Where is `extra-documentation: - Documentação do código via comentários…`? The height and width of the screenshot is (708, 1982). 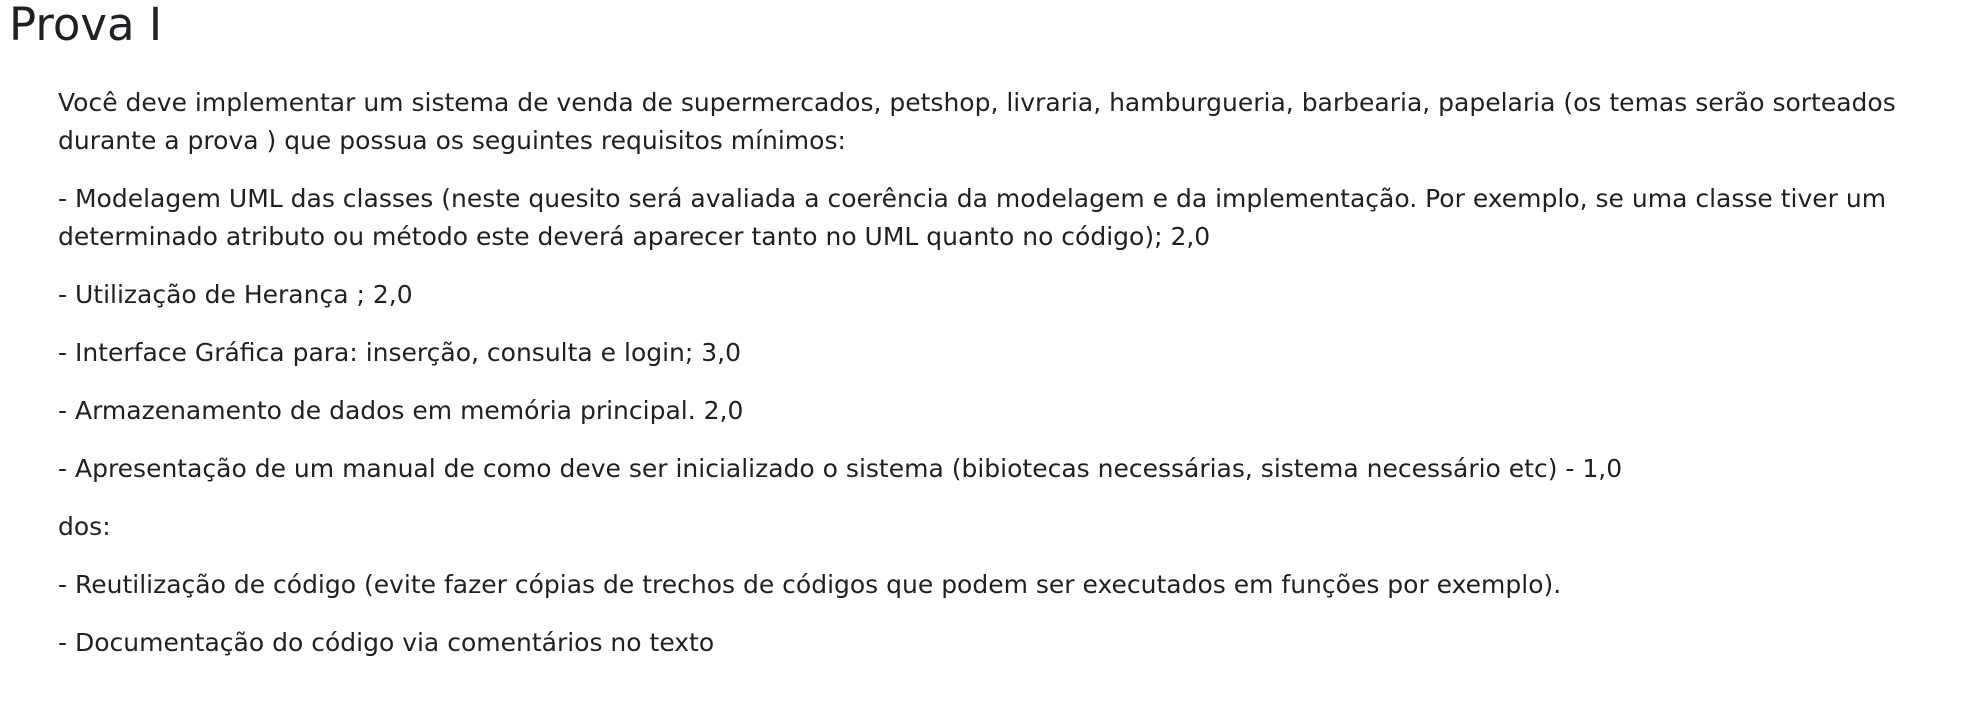 extra-documentation: - Documentação do código via comentários… is located at coordinates (386, 642).